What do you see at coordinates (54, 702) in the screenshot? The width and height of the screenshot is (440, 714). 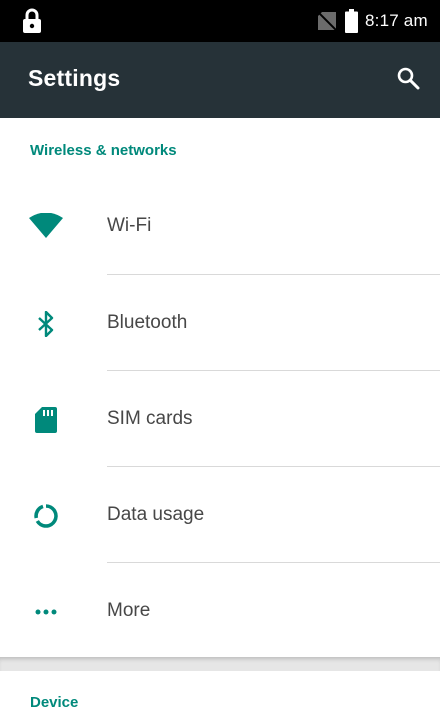 I see `section-header-device: Device` at bounding box center [54, 702].